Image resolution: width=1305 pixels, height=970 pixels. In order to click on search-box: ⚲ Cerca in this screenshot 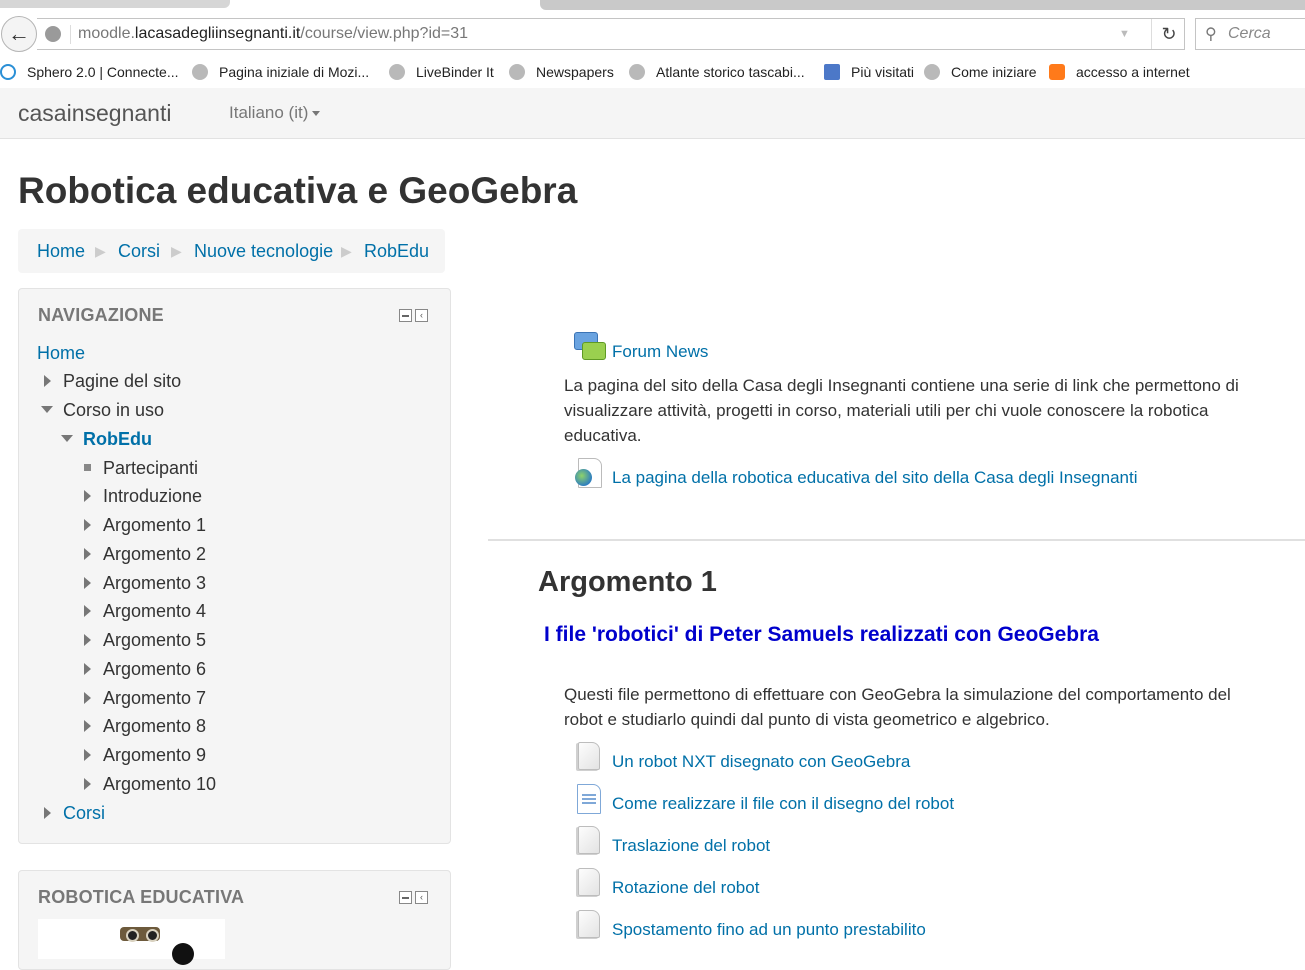, I will do `click(1250, 34)`.